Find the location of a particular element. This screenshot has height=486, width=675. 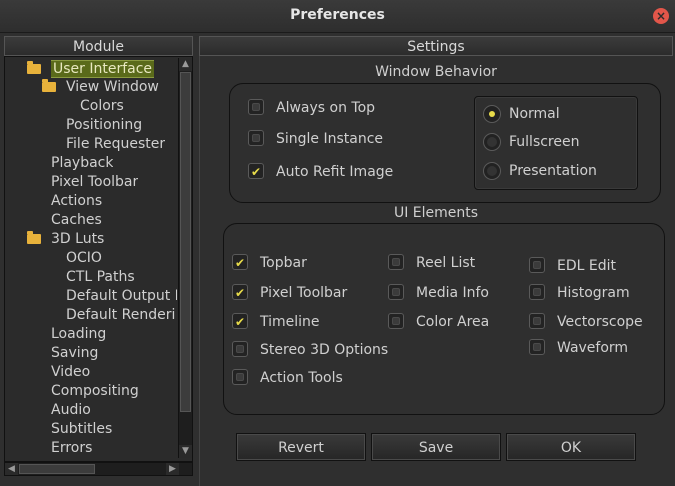

tree-item-label: Default Output D is located at coordinates (121, 296).